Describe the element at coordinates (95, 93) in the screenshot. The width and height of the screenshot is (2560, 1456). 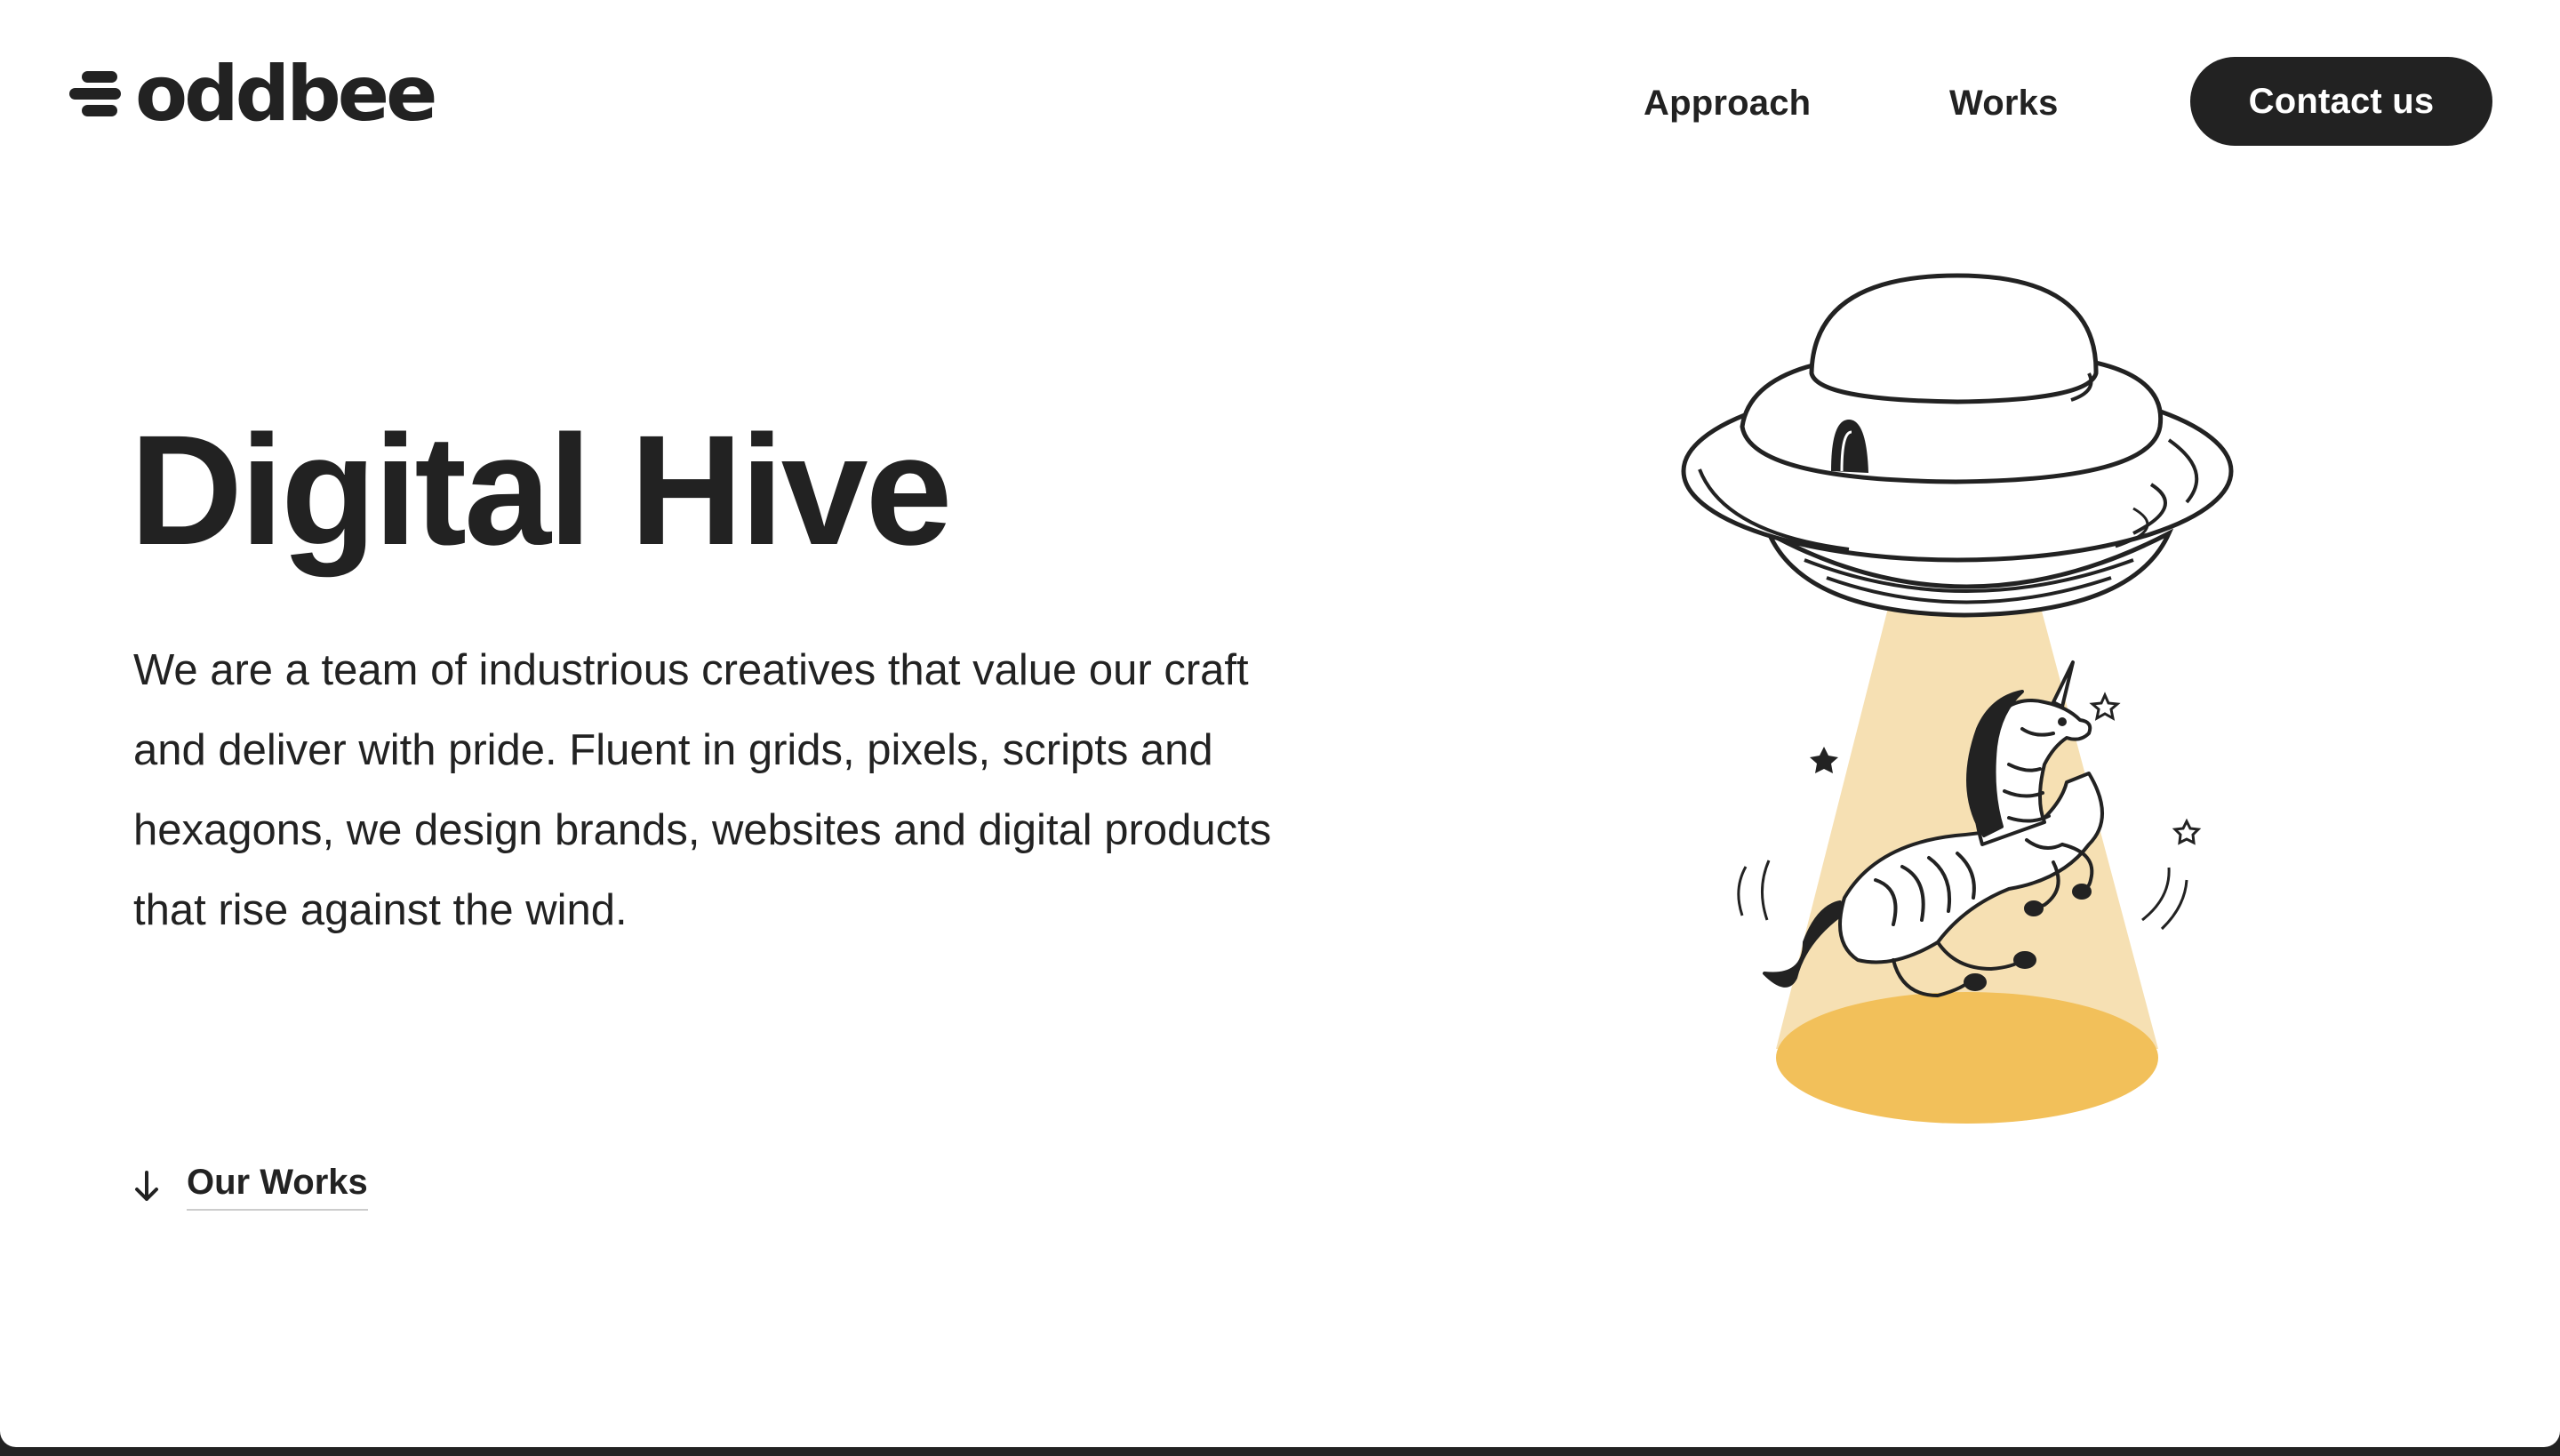
I see `logo-icon` at that location.